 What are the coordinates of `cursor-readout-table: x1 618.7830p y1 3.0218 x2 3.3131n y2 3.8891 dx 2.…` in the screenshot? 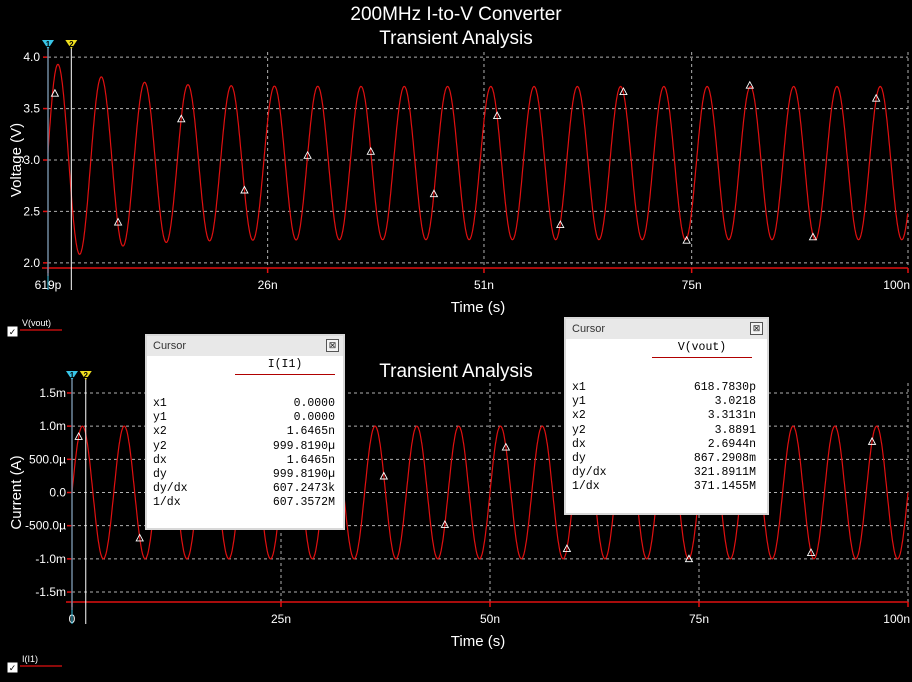 It's located at (664, 438).